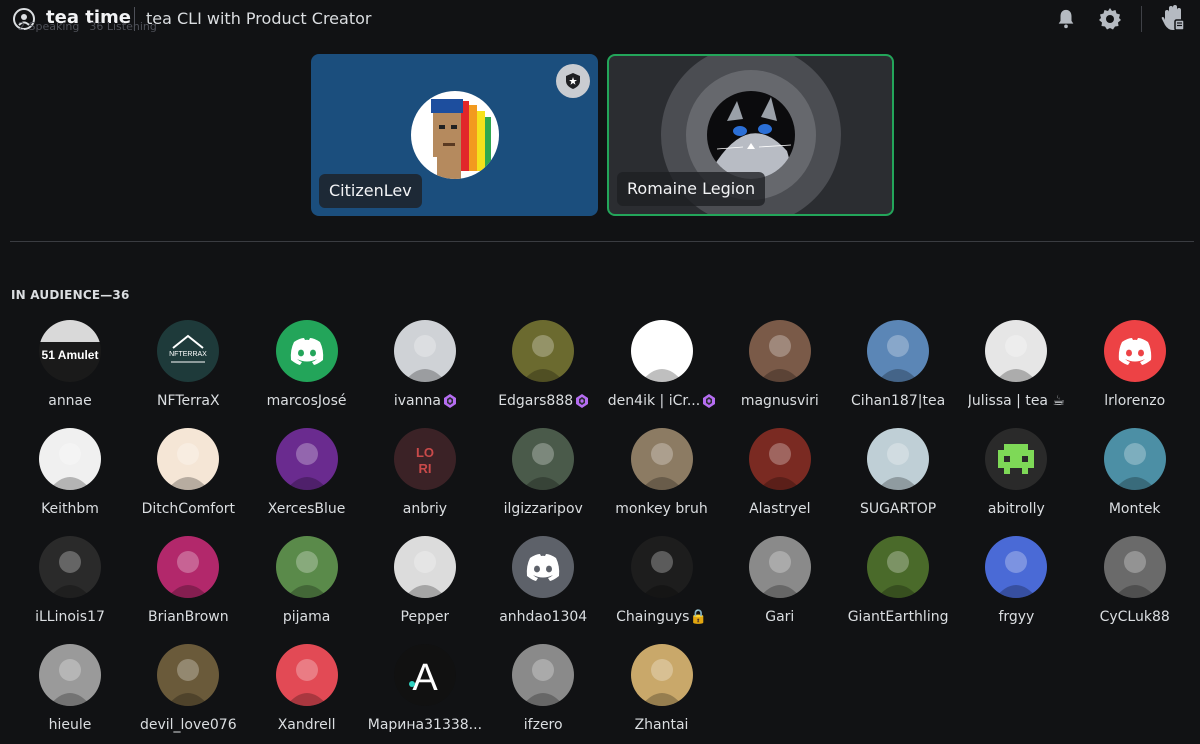  Describe the element at coordinates (306, 617) in the screenshot. I see `member-name-text: pijama` at that location.